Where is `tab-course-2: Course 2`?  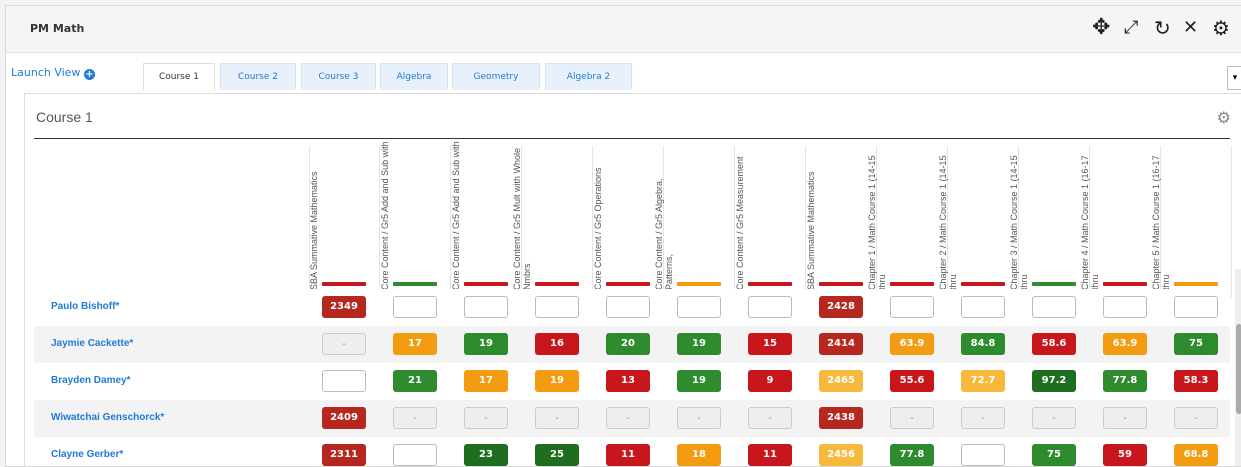
tab-course-2: Course 2 is located at coordinates (258, 76).